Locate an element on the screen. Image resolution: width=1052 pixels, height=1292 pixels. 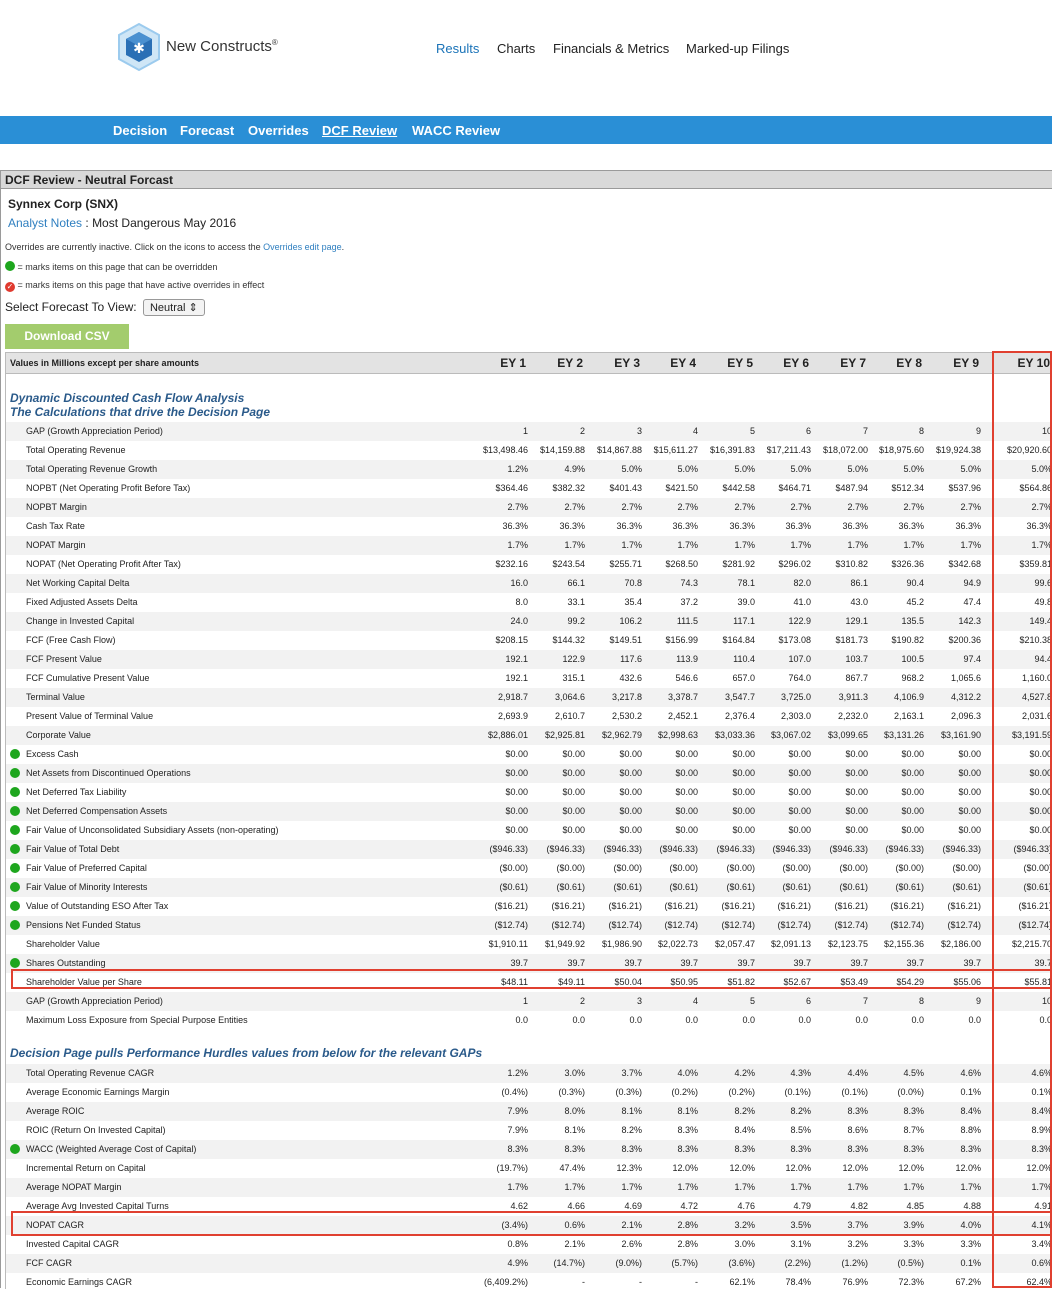
row-value: 4.6% is located at coordinates (970, 1073).